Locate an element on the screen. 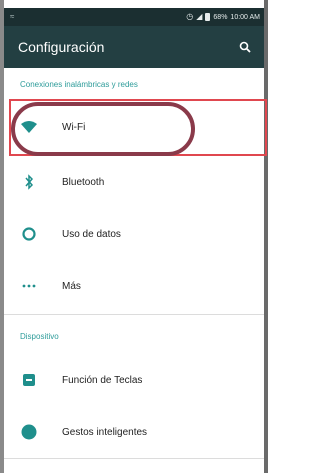 The image size is (320, 473). search-icon is located at coordinates (245, 47).